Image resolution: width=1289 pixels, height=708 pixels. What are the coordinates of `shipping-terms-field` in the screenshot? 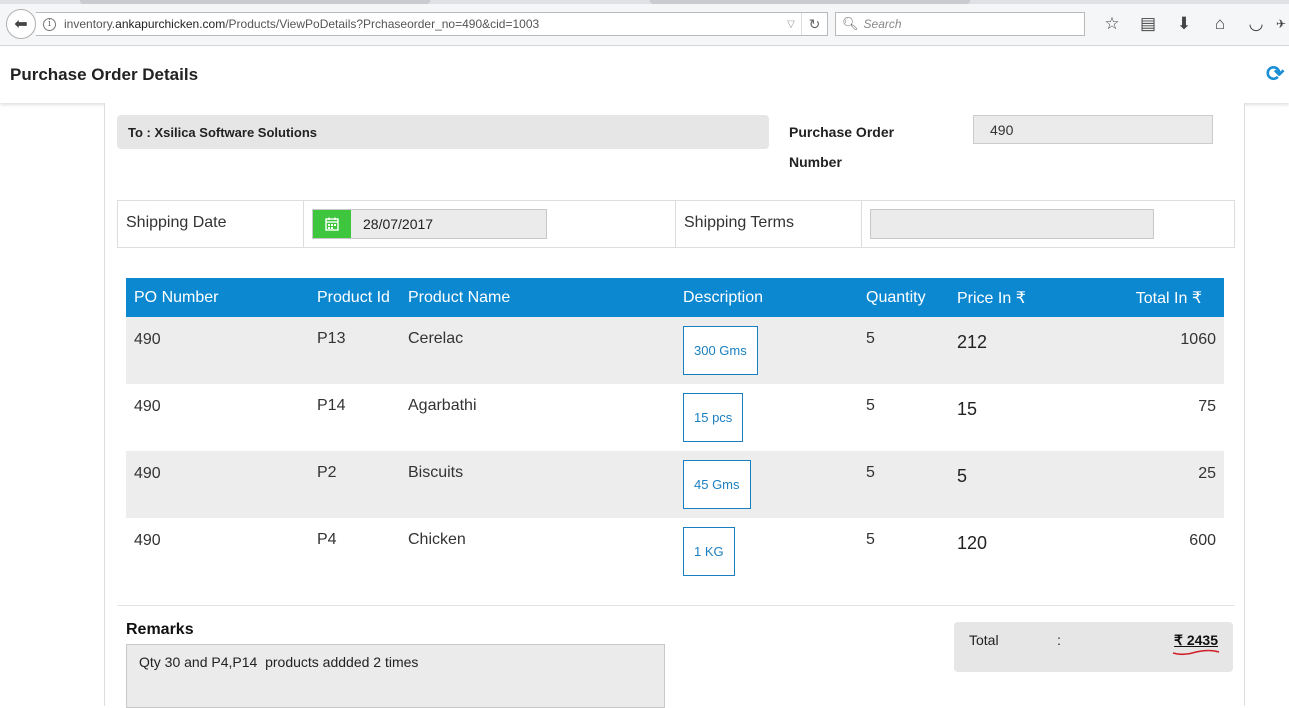 It's located at (1012, 224).